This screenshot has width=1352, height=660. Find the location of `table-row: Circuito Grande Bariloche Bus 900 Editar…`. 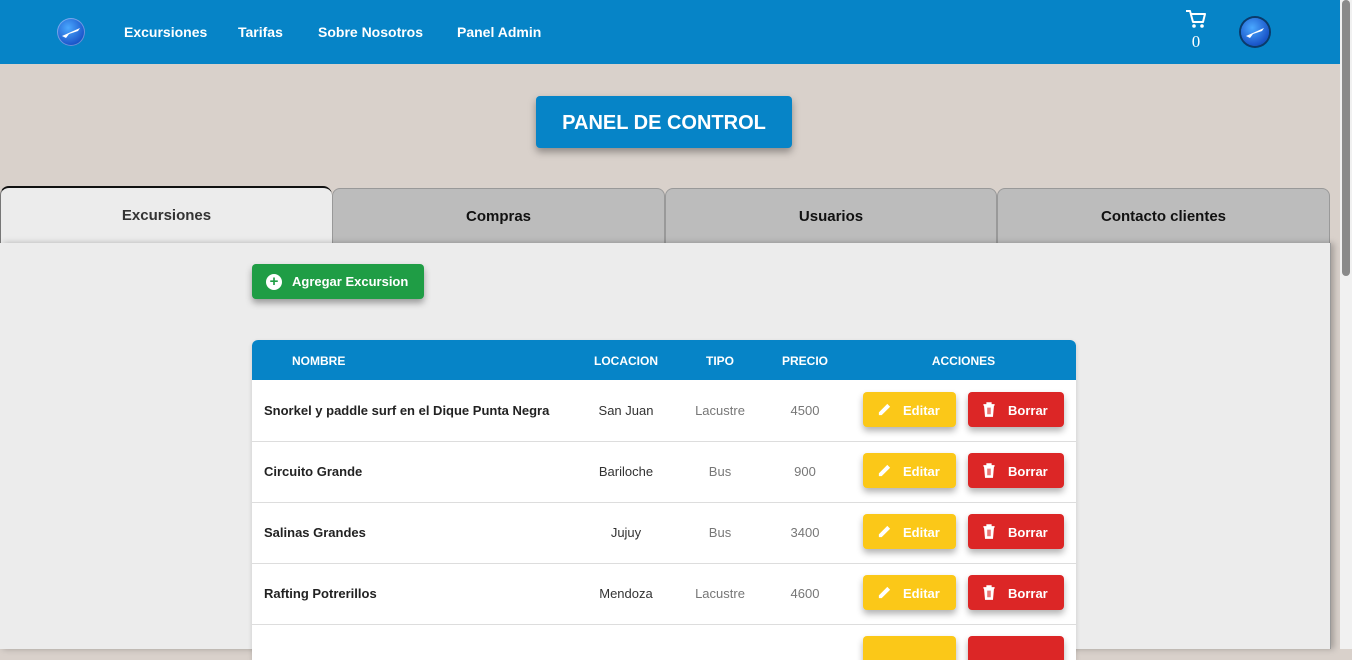

table-row: Circuito Grande Bariloche Bus 900 Editar… is located at coordinates (664, 472).